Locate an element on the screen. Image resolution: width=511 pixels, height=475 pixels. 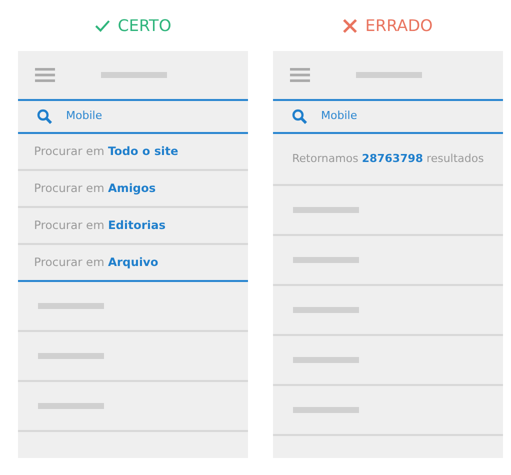
results-count: Retornamos 28763798 resultados is located at coordinates (388, 158).